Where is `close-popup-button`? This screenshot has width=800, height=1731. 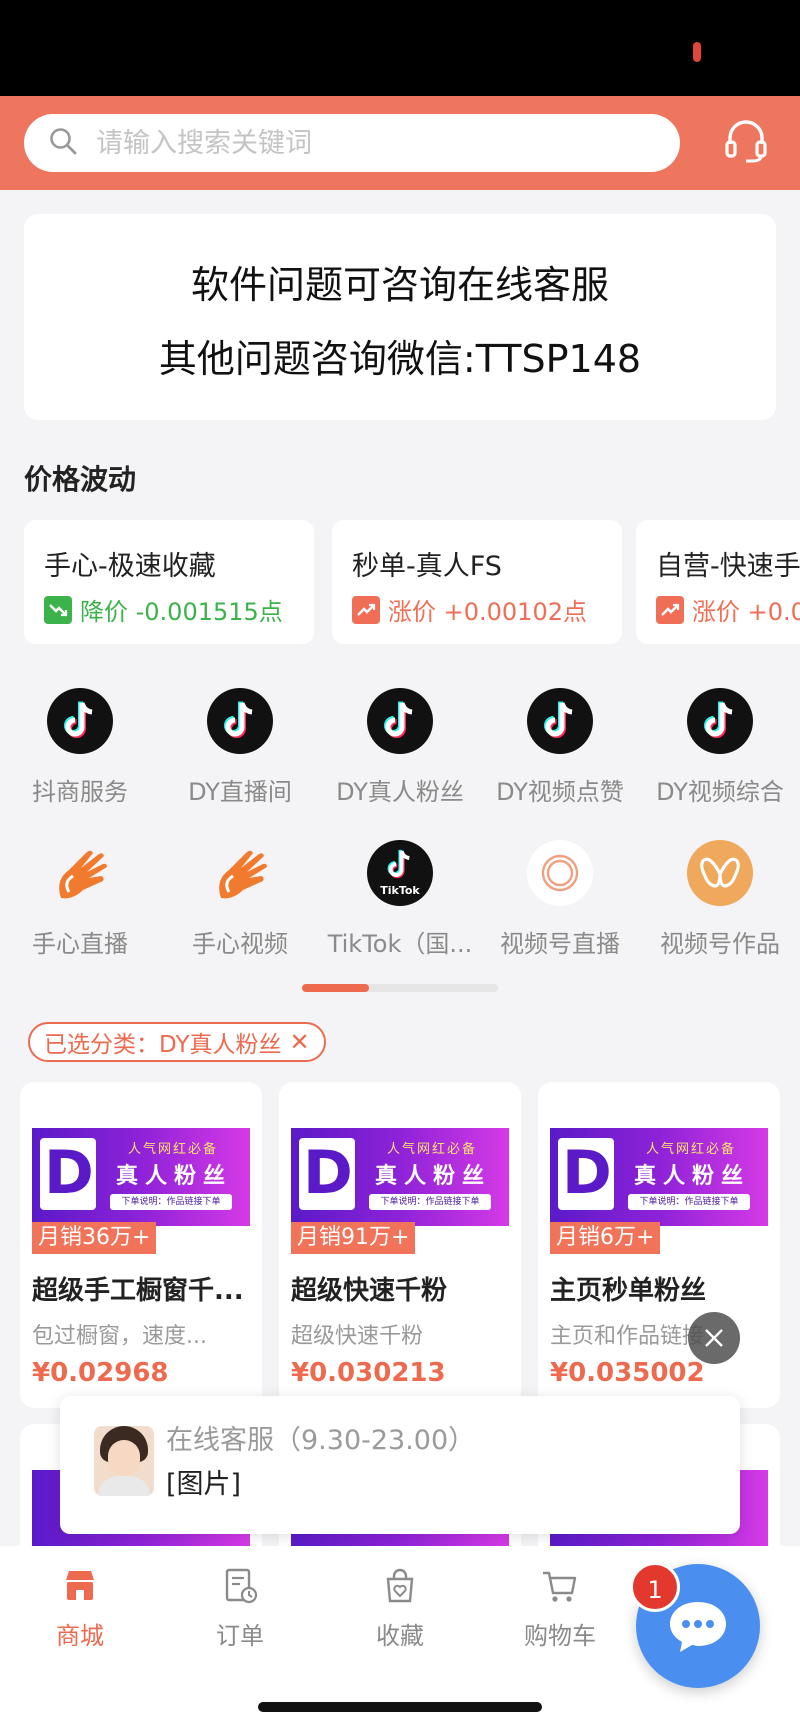
close-popup-button is located at coordinates (714, 1338).